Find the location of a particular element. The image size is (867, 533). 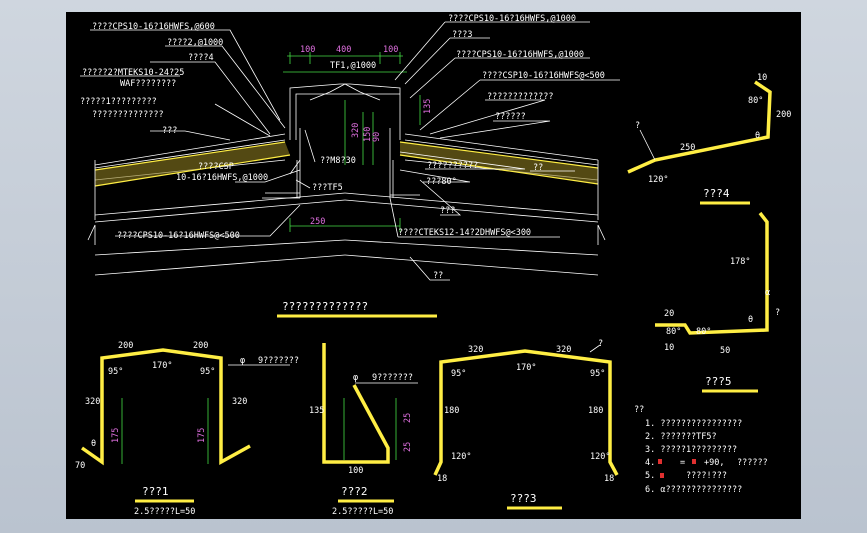

note-4-plus: +90, is located at coordinates (714, 463).